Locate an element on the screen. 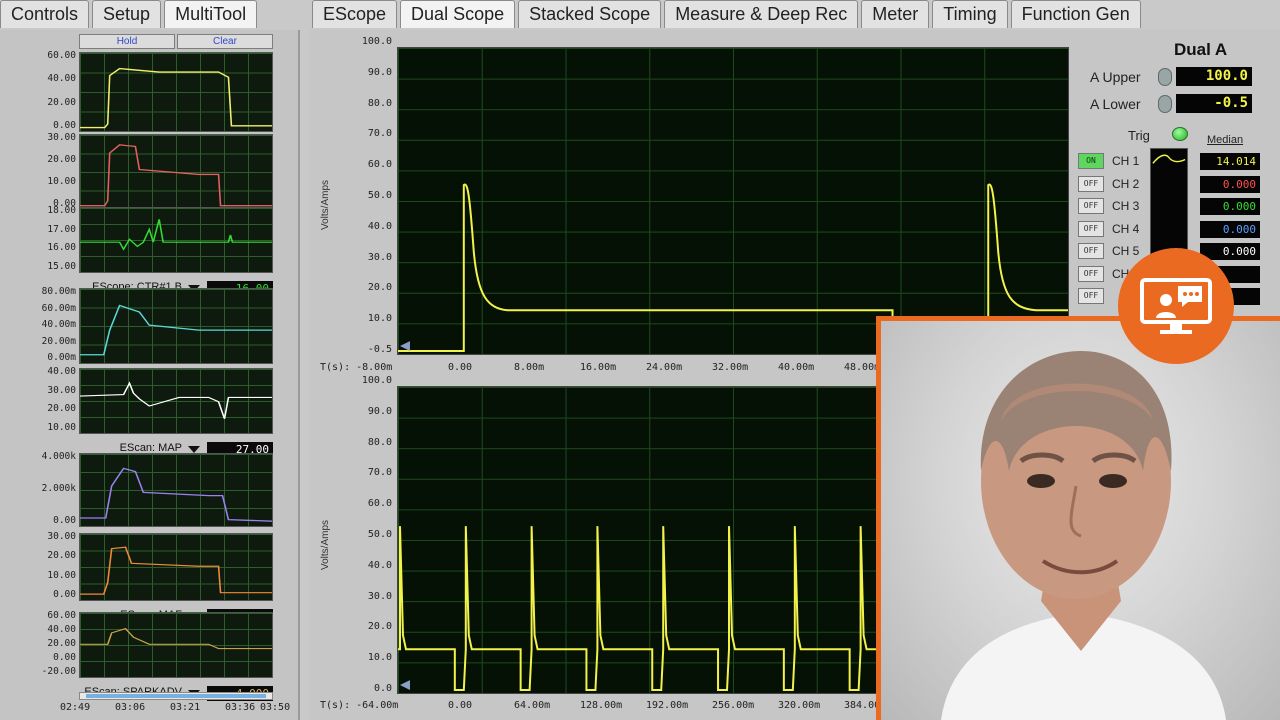 This screenshot has width=1280, height=720. time-scrollbar is located at coordinates (176, 696).